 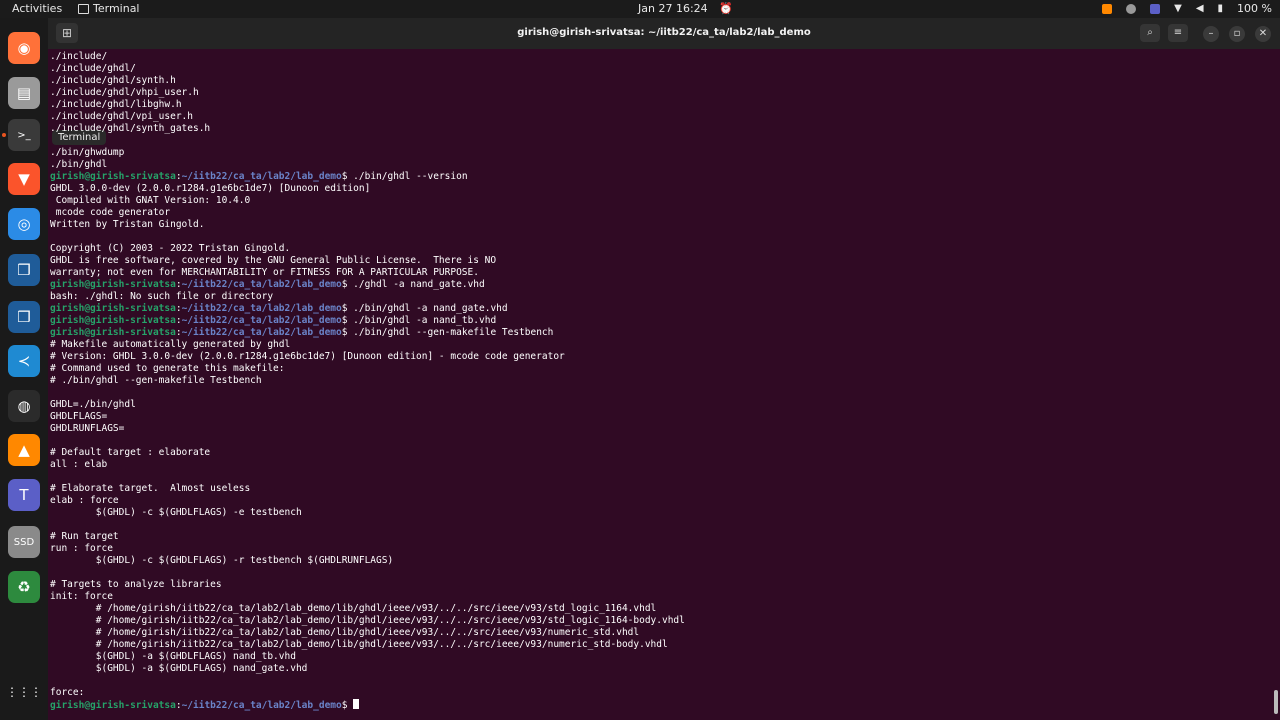 I want to click on obs-icon: ◍, so click(x=24, y=406).